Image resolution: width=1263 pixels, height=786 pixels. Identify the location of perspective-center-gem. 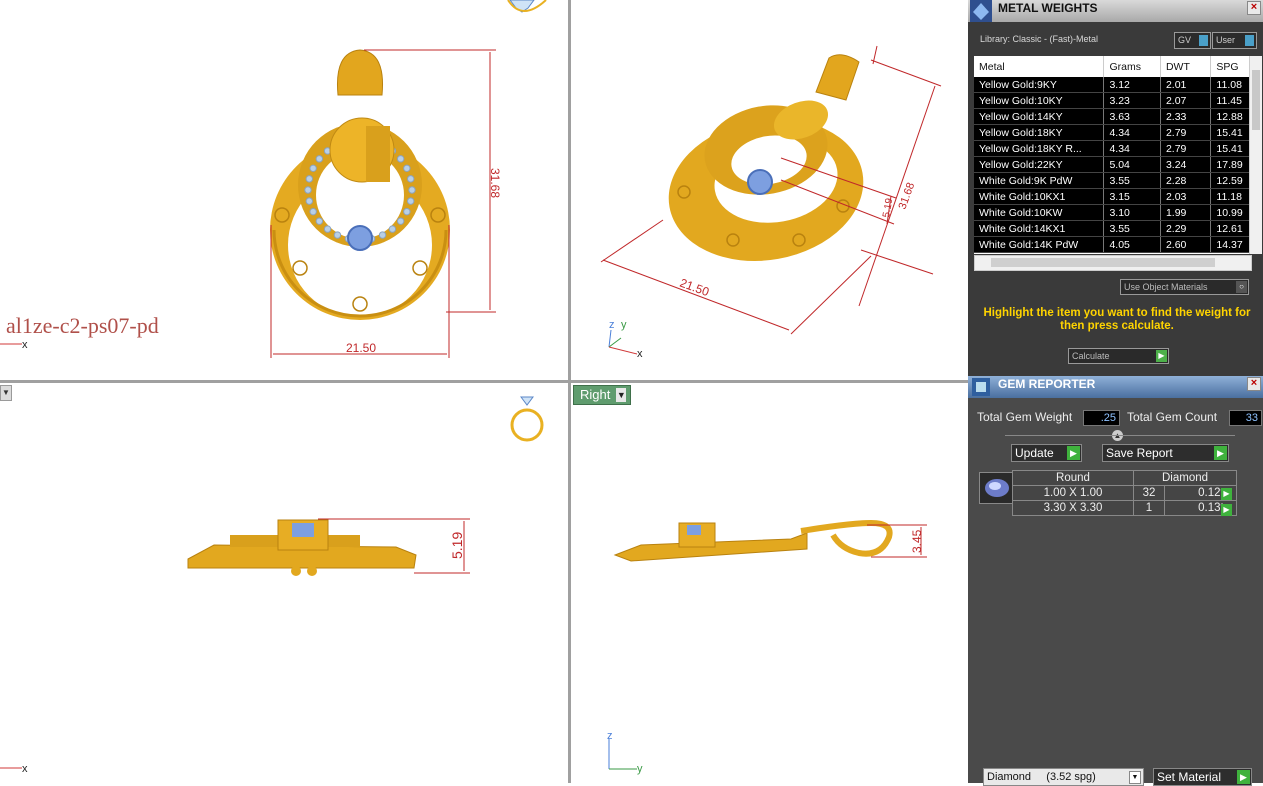
(760, 182).